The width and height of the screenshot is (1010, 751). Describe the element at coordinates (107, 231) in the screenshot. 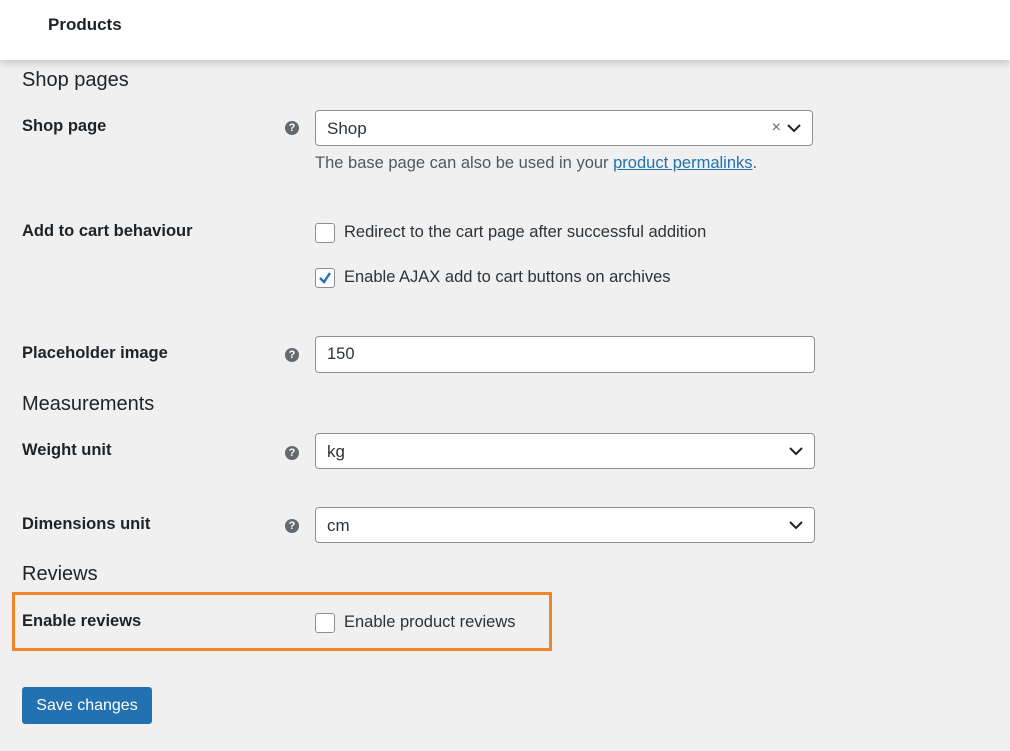

I see `add-to-cart-label: Add to cart behaviour` at that location.